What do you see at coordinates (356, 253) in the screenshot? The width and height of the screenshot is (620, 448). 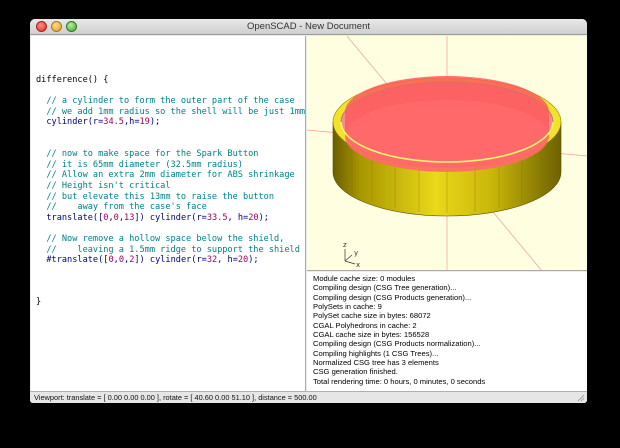 I see `axis-label-y: y` at bounding box center [356, 253].